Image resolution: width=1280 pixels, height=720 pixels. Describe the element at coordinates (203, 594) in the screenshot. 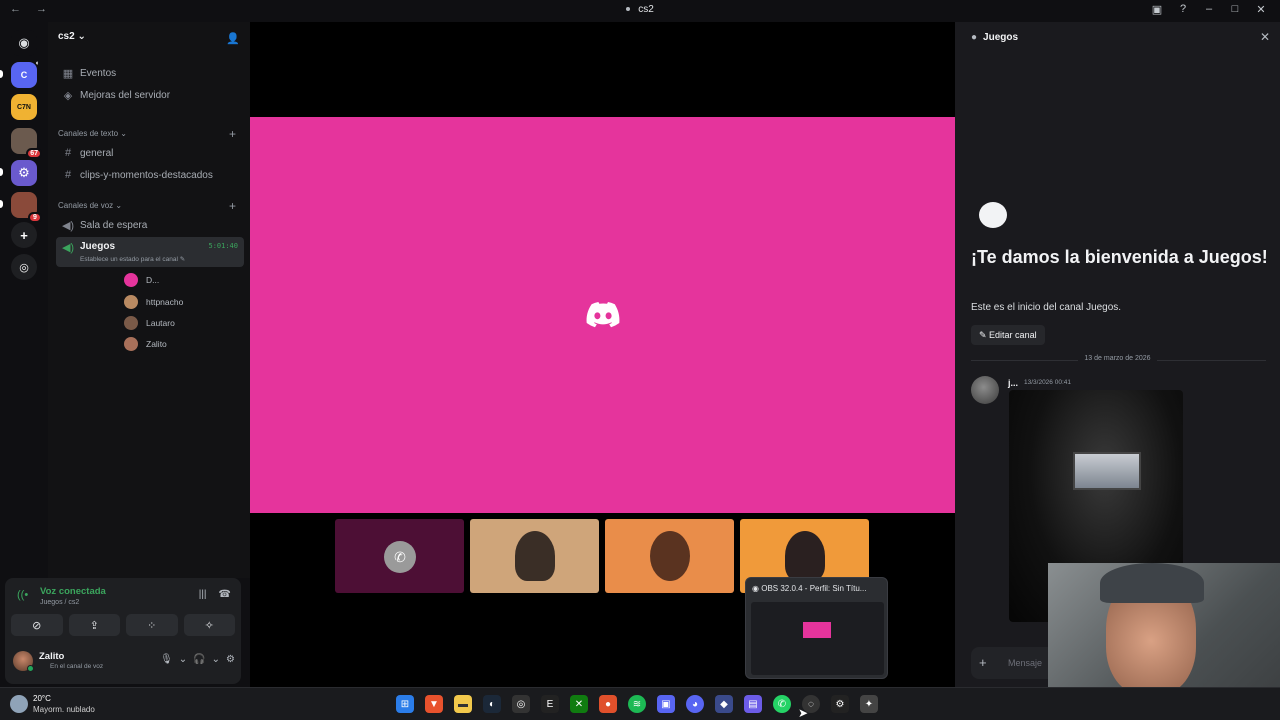

I see `noise-suppression-icon: |||` at that location.